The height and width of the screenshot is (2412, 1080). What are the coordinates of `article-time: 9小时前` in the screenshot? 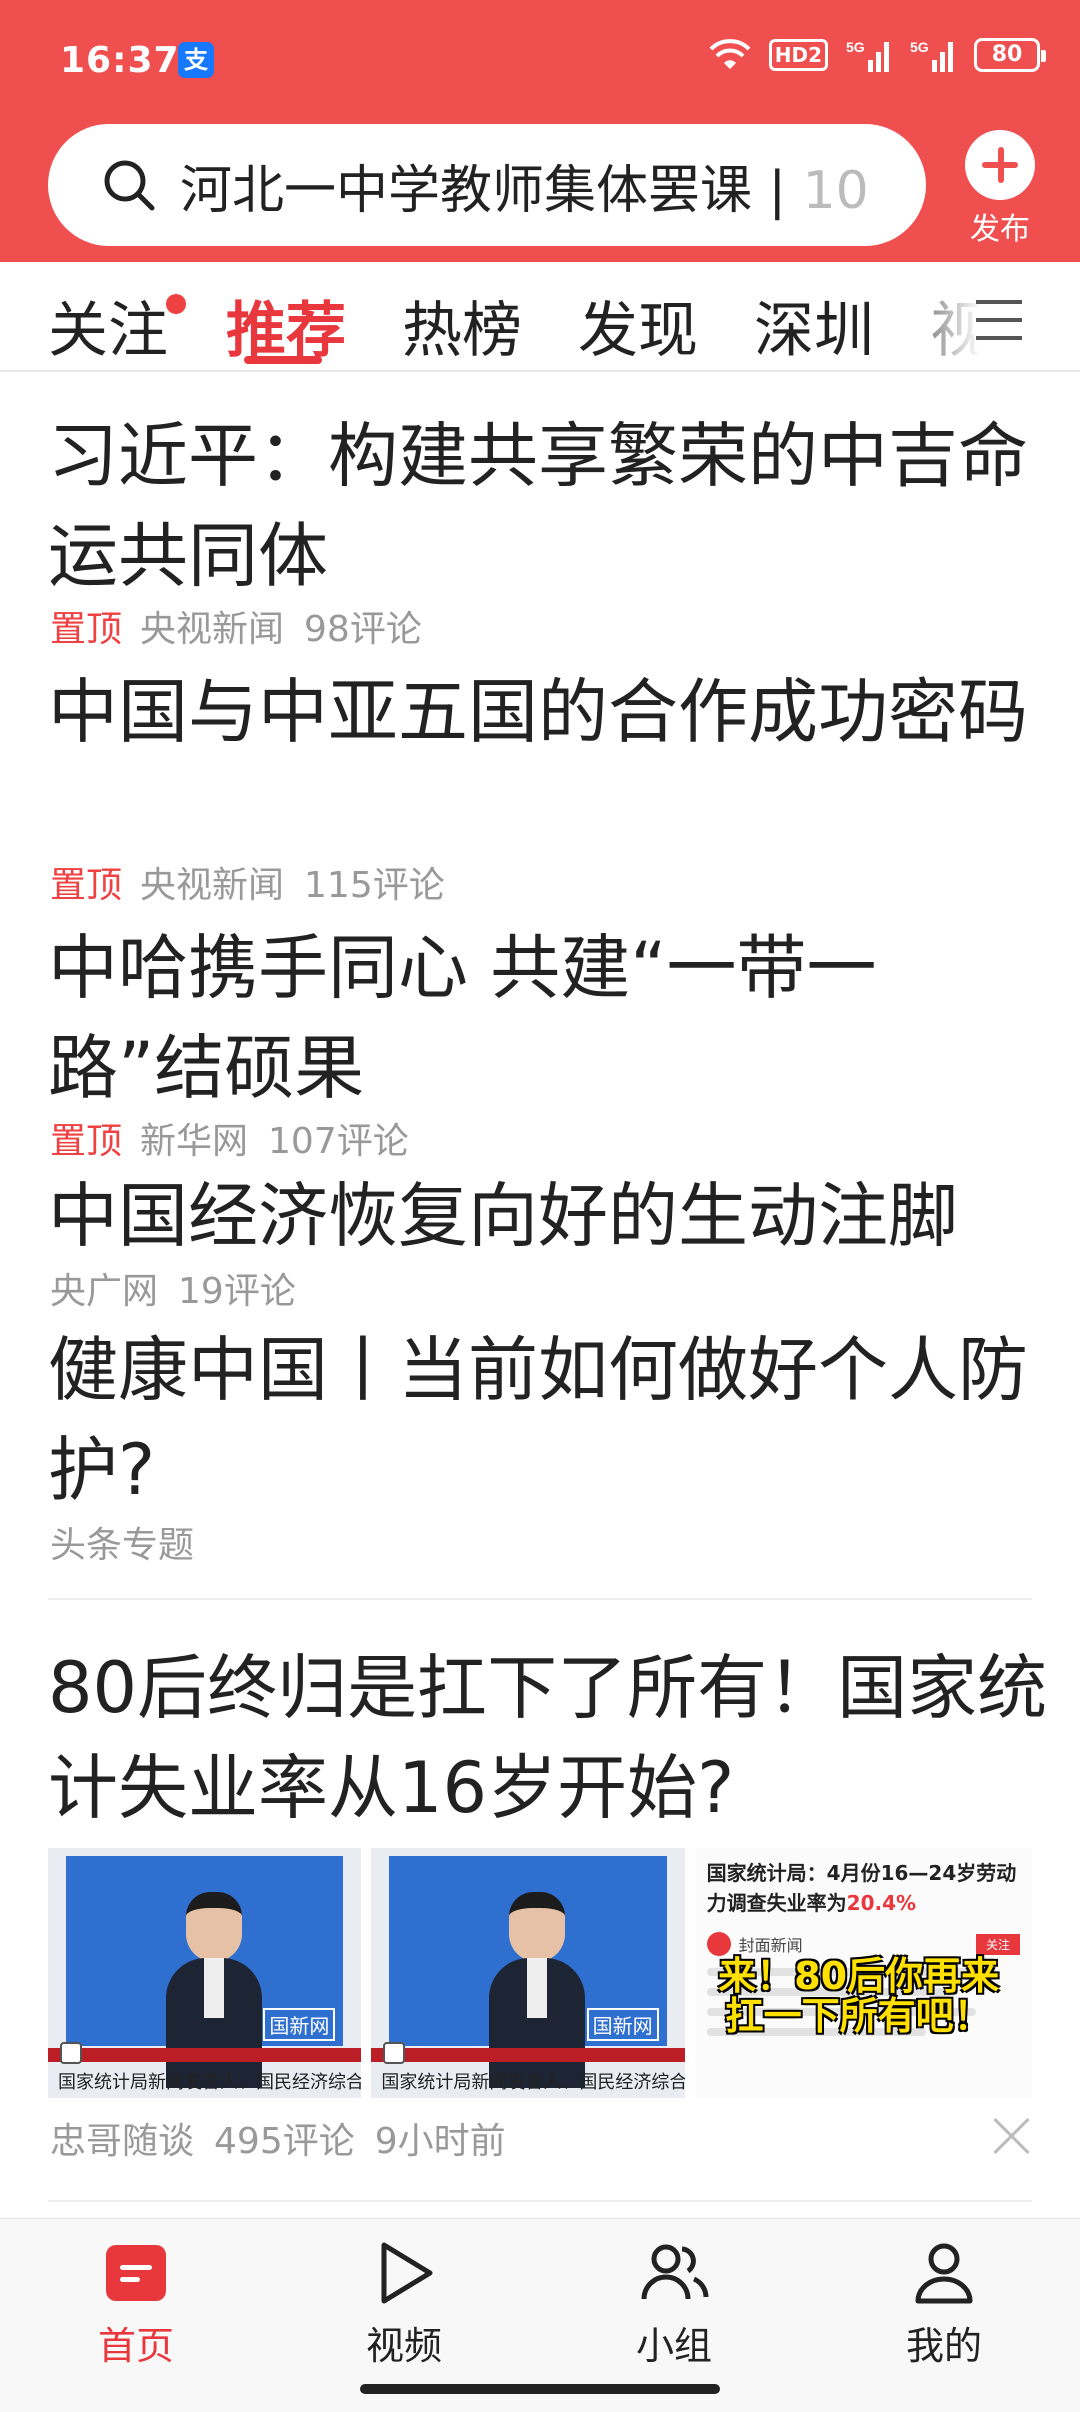 It's located at (440, 2141).